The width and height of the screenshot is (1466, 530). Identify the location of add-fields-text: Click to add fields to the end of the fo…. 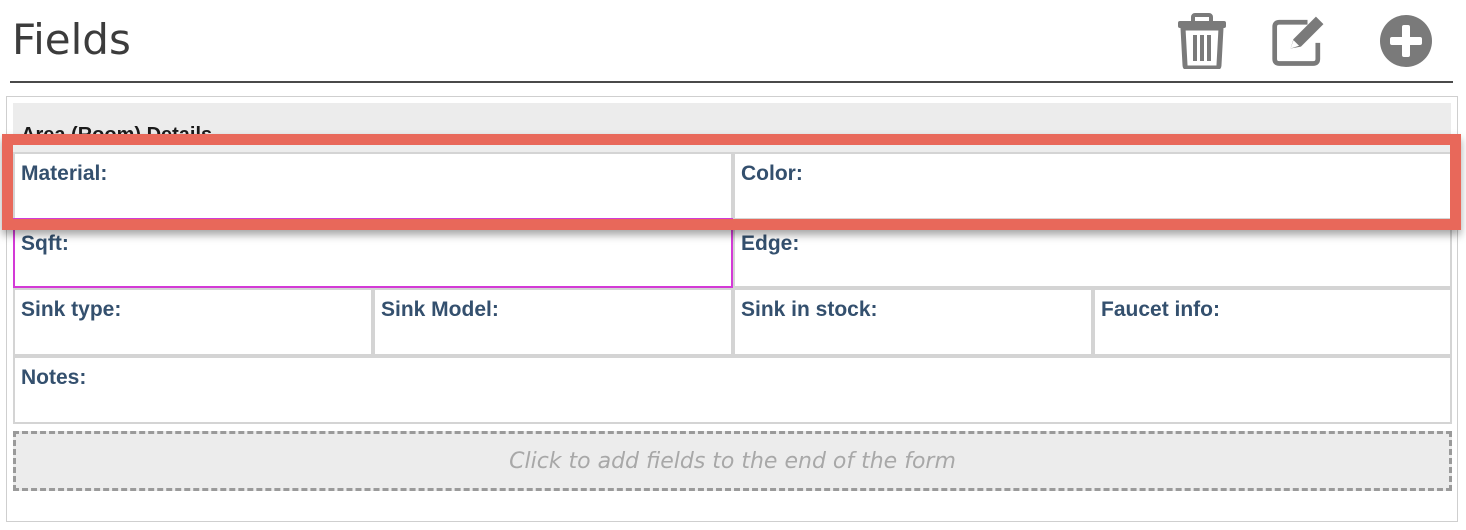
(732, 461).